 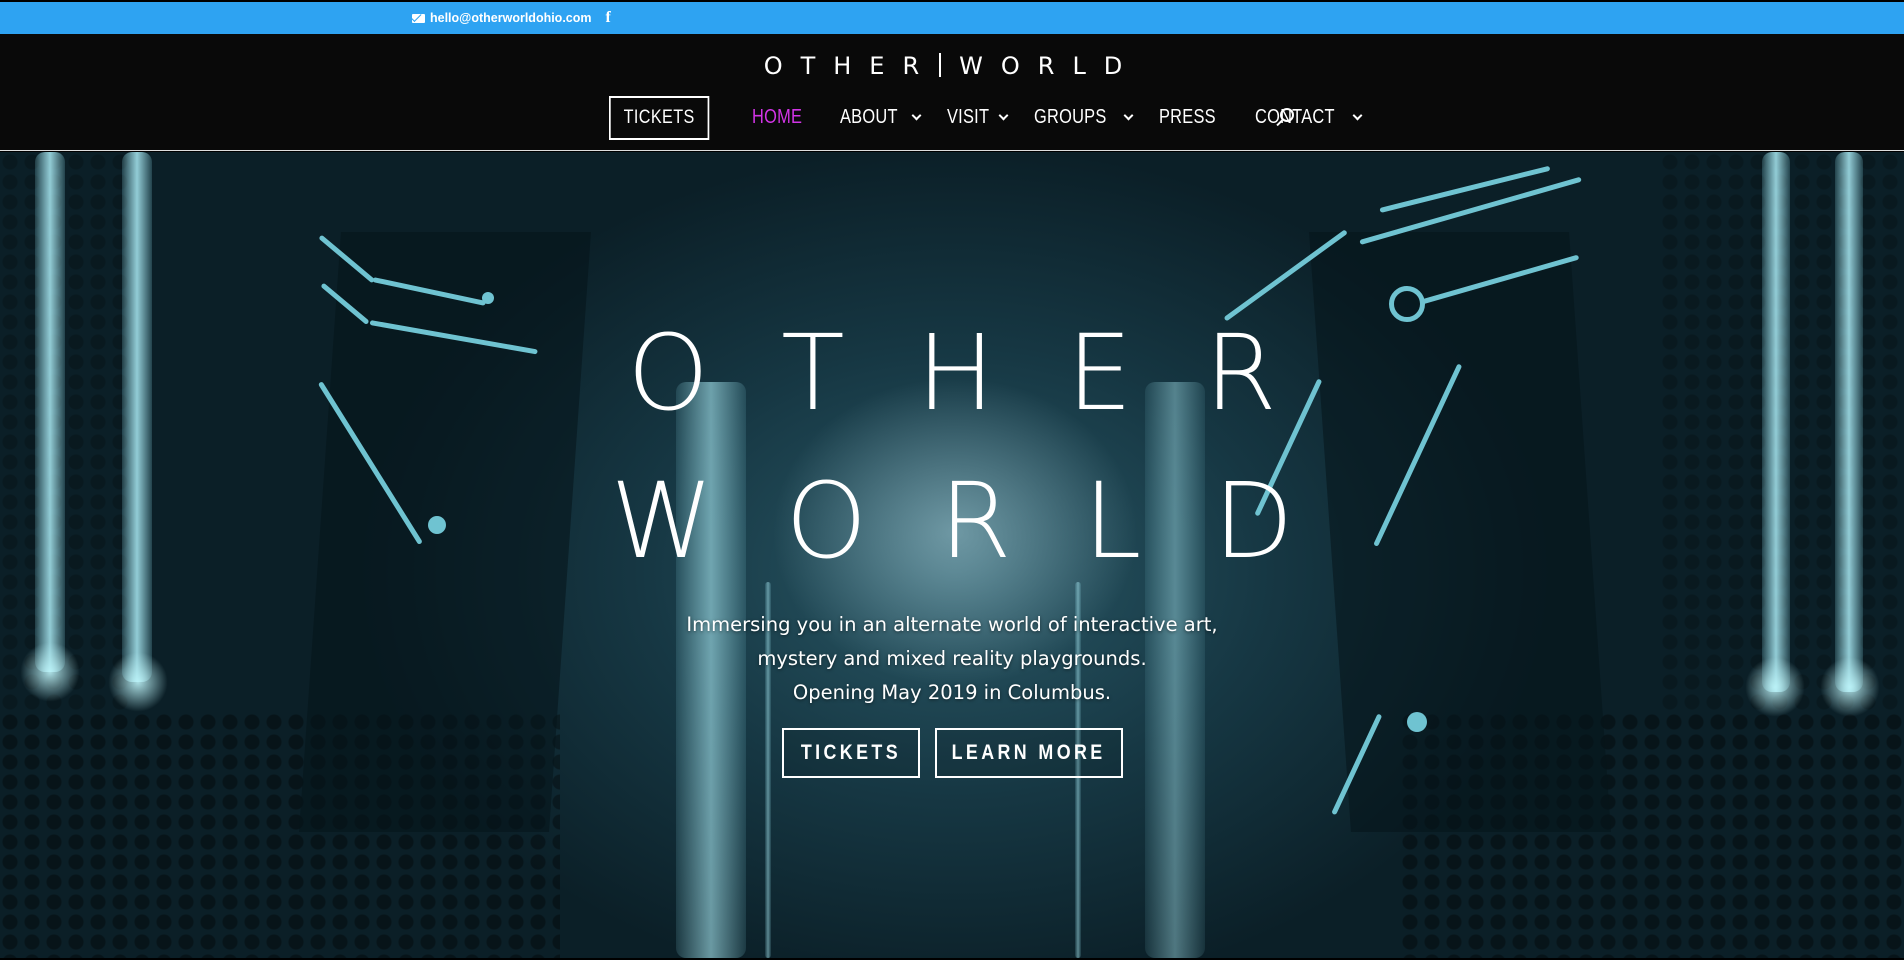 What do you see at coordinates (777, 117) in the screenshot?
I see `nav-label: HOME` at bounding box center [777, 117].